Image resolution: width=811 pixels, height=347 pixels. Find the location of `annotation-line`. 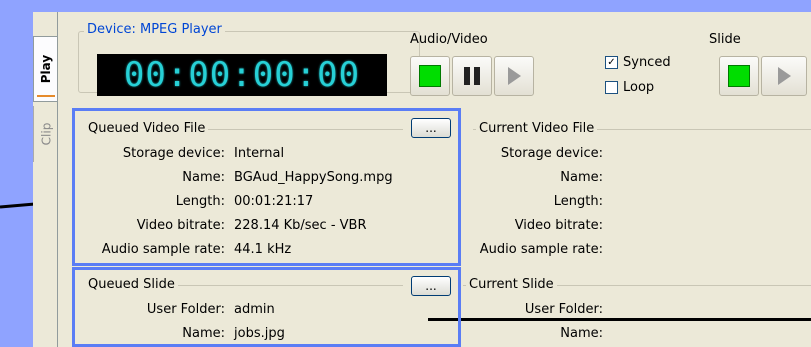

annotation-line is located at coordinates (619, 319).